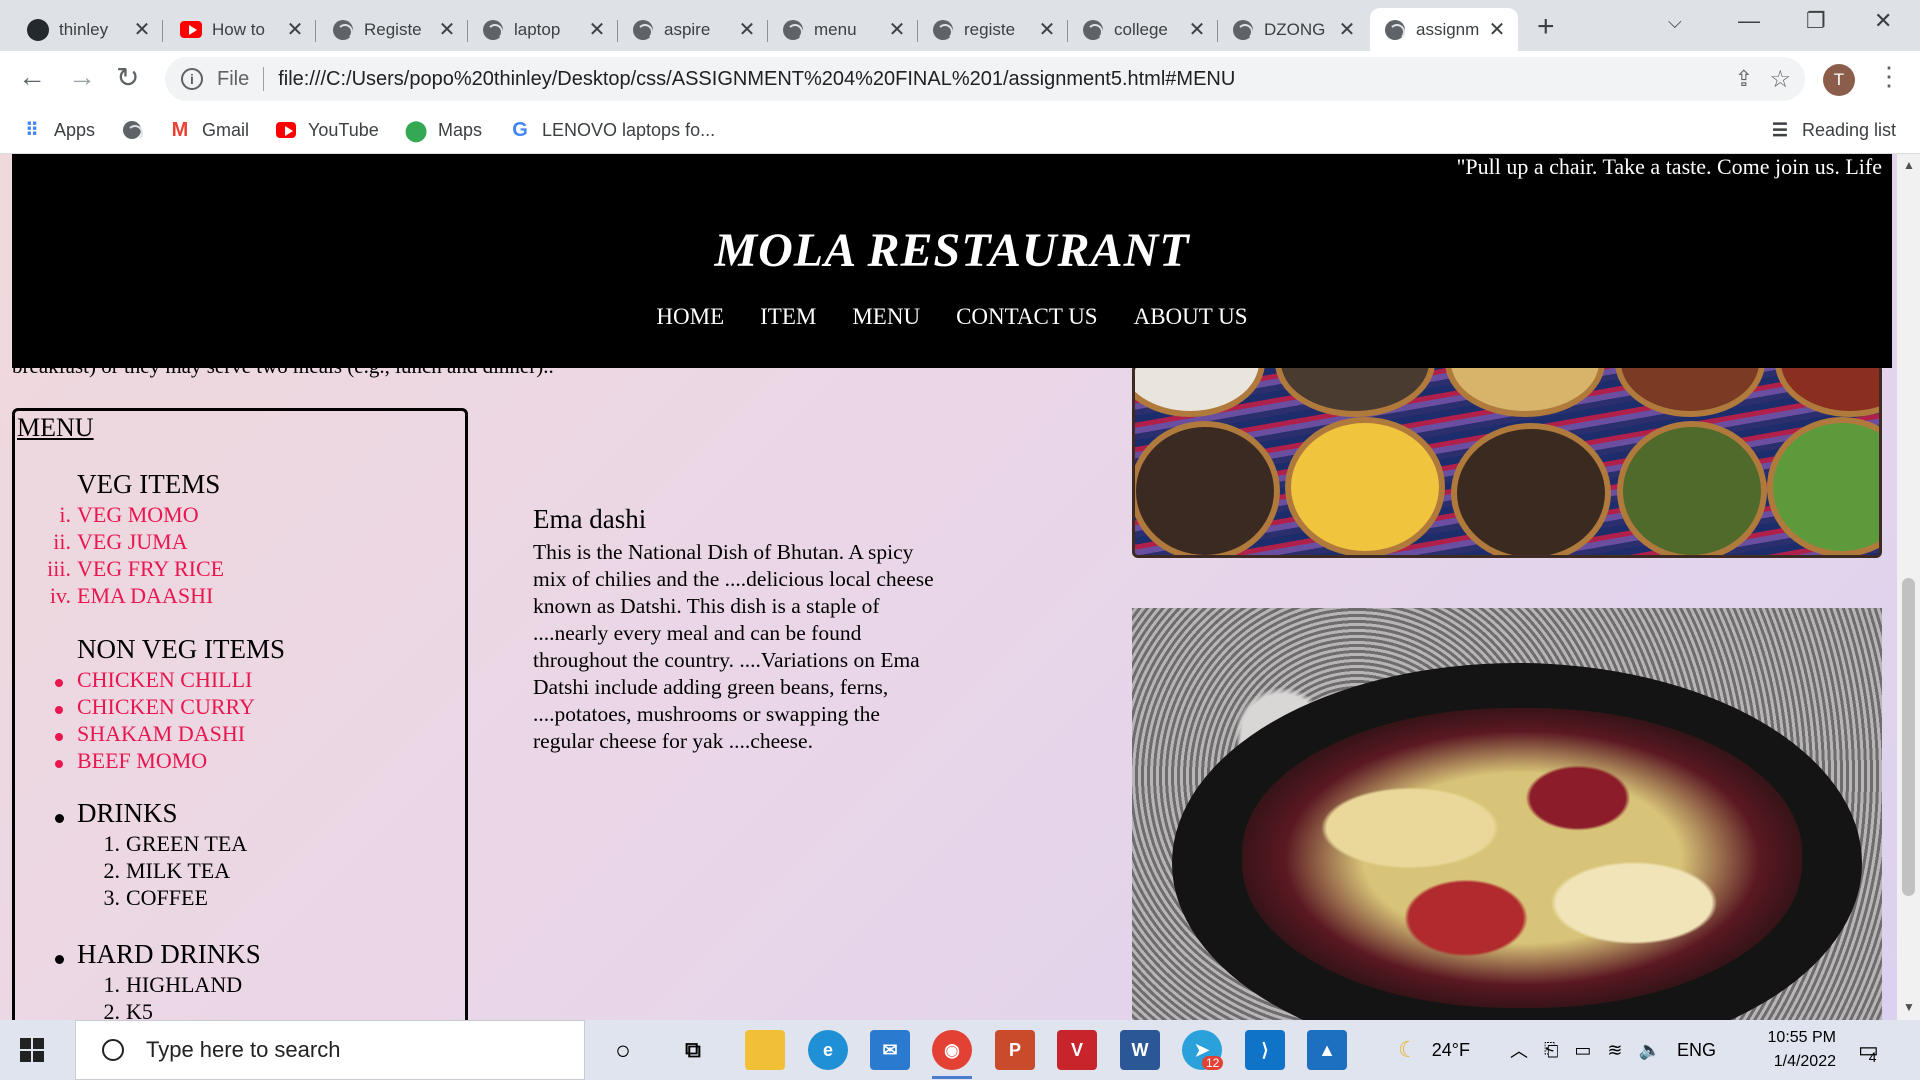  What do you see at coordinates (993, 29) in the screenshot?
I see `browser-tab: registe ✕` at bounding box center [993, 29].